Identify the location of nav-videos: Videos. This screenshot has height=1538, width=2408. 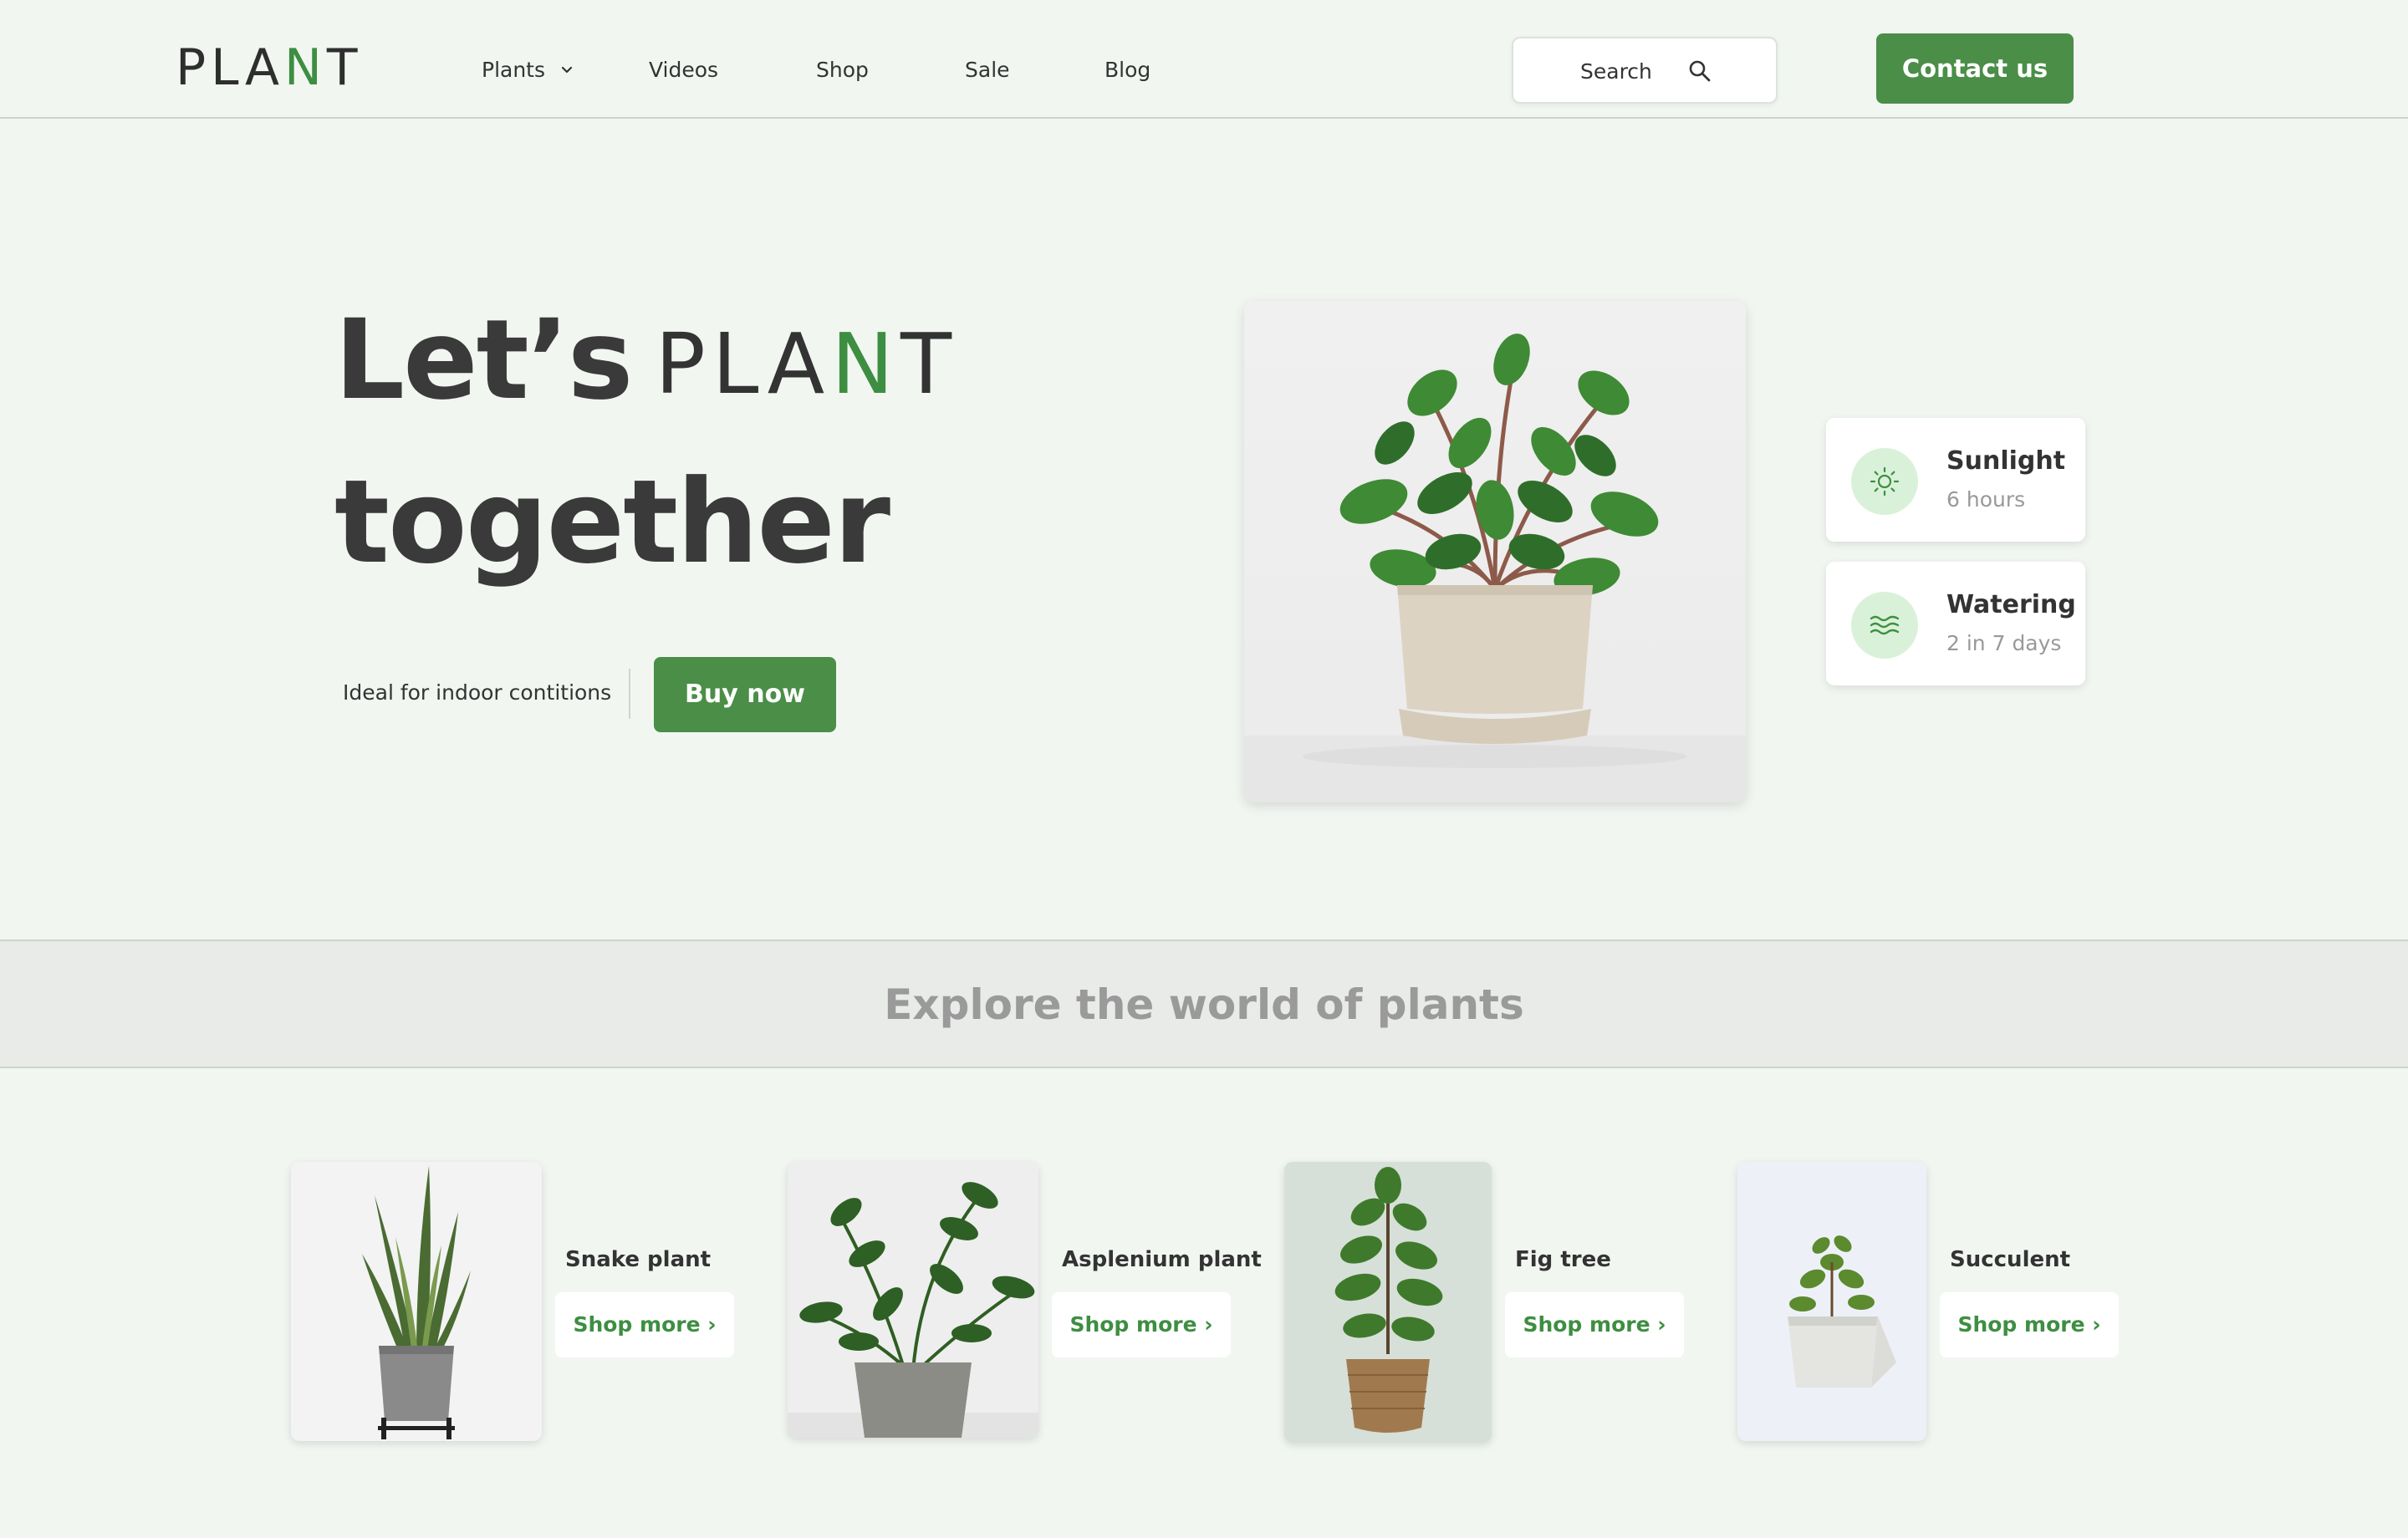
(683, 70).